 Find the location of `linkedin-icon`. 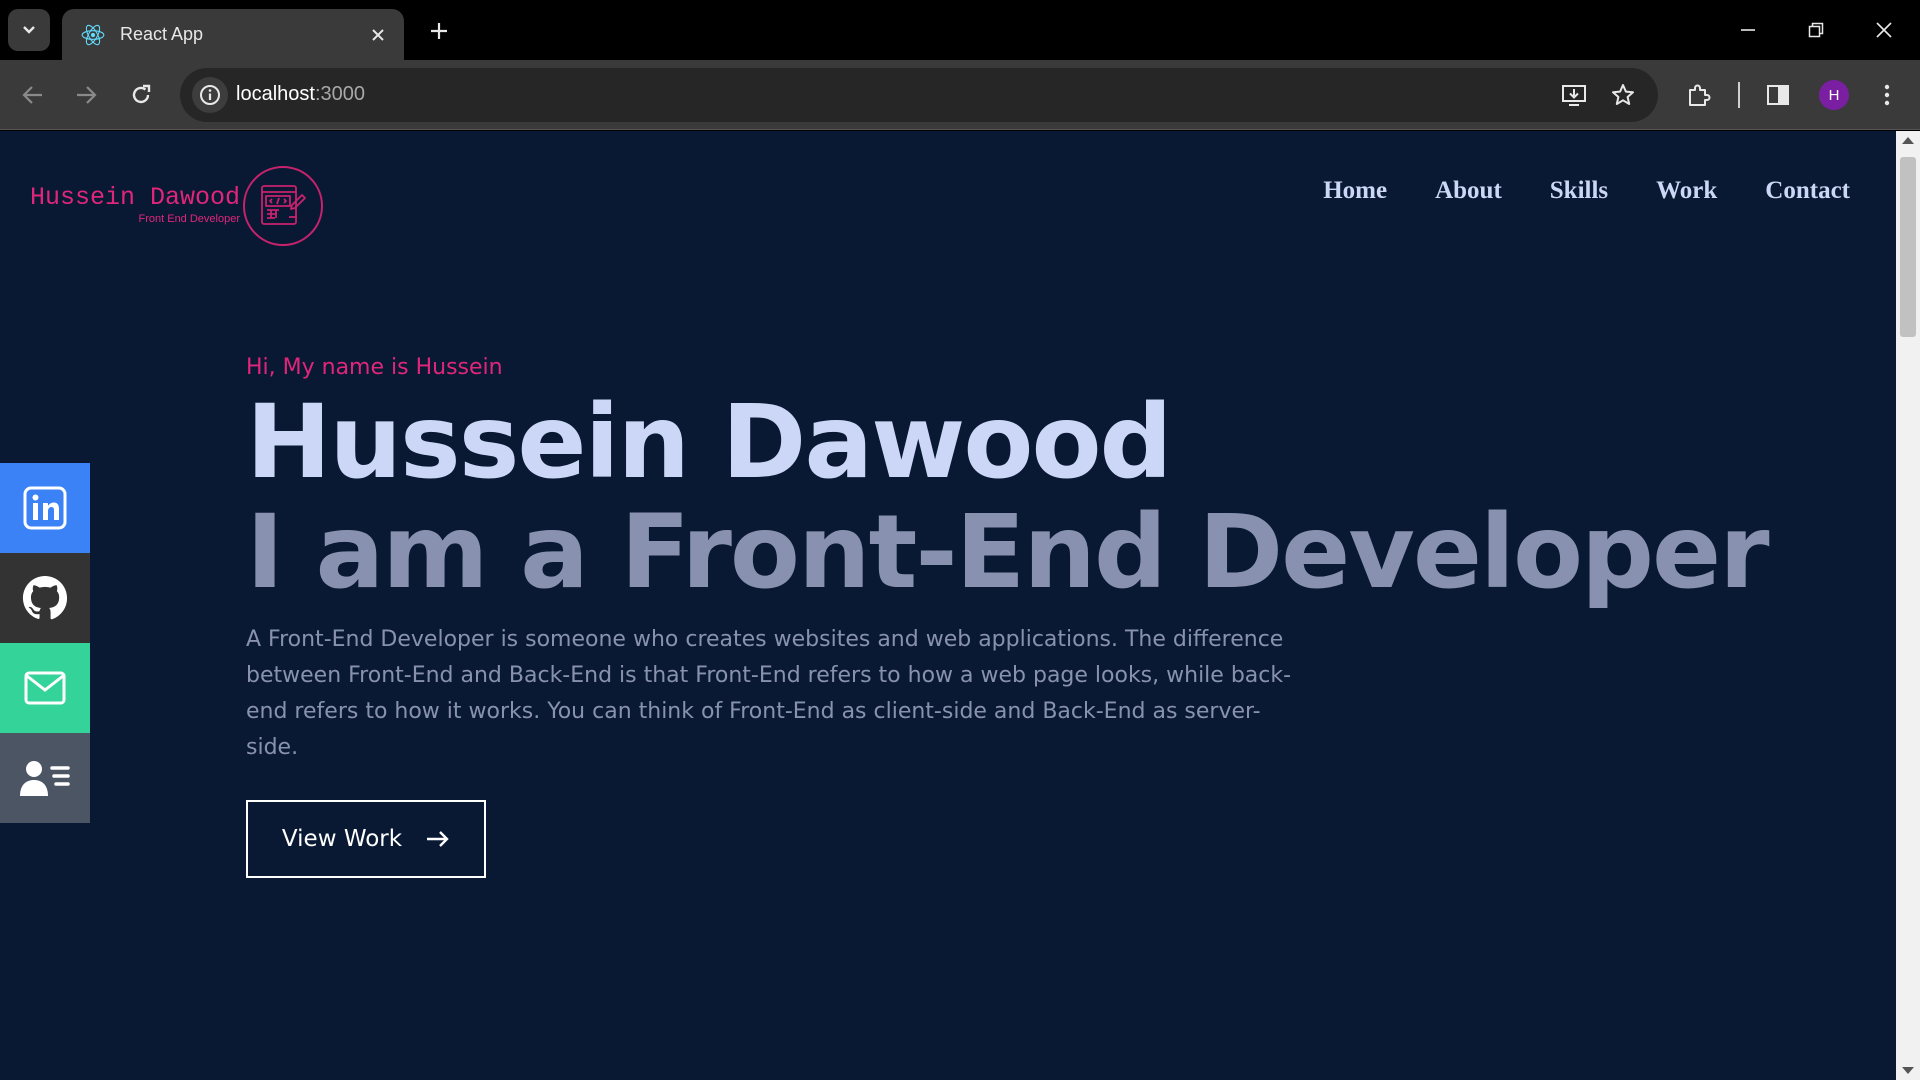

linkedin-icon is located at coordinates (45, 508).